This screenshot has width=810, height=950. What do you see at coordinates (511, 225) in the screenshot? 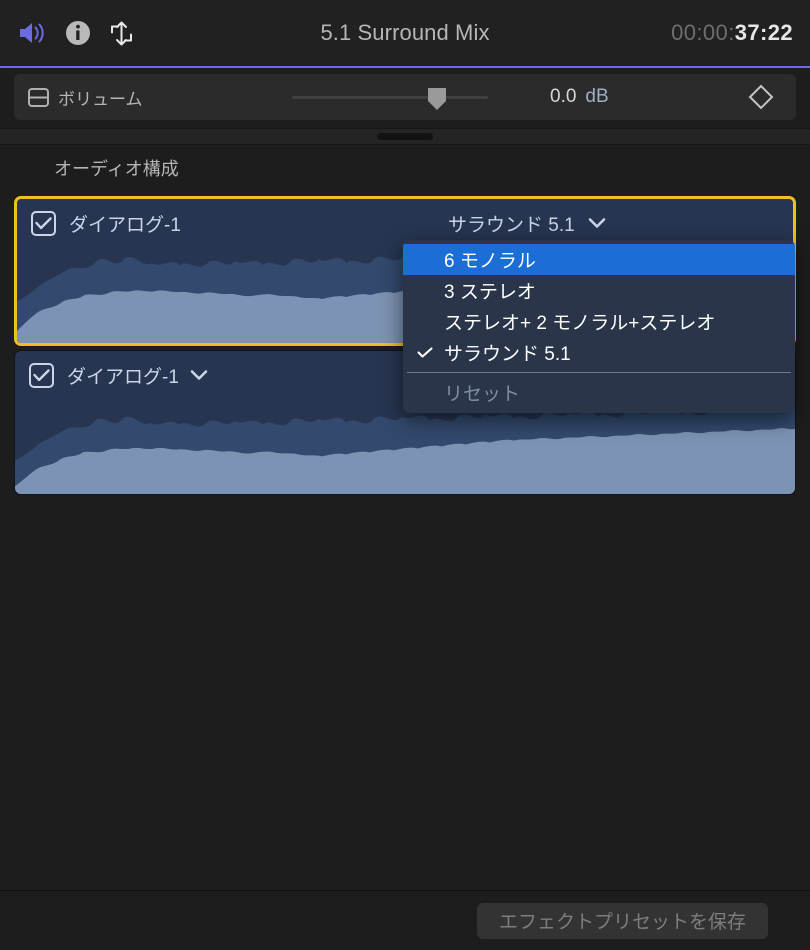
I see `track-config-label-1: サラウンド 5.1` at bounding box center [511, 225].